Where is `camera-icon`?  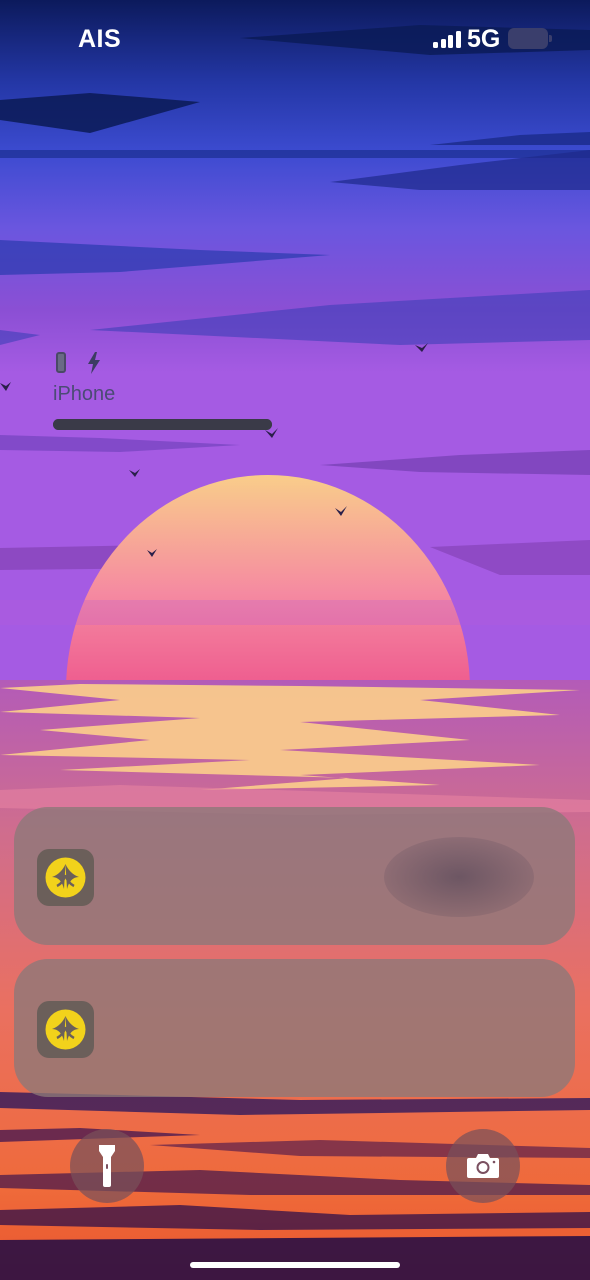 camera-icon is located at coordinates (483, 1166).